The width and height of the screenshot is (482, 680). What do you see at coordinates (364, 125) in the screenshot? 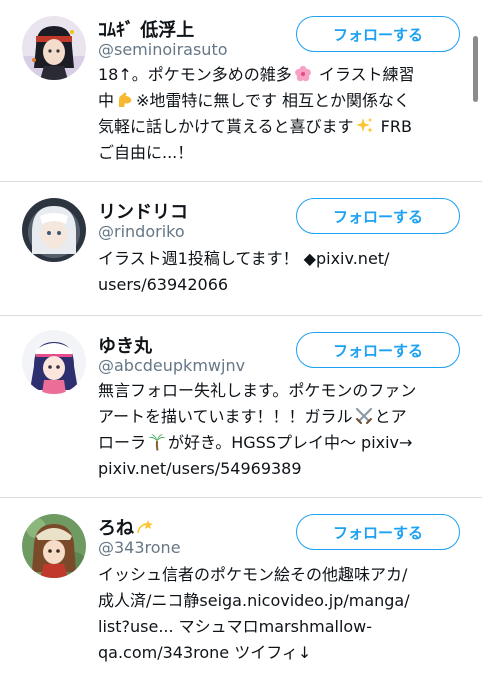
I see `sparkles-icon` at bounding box center [364, 125].